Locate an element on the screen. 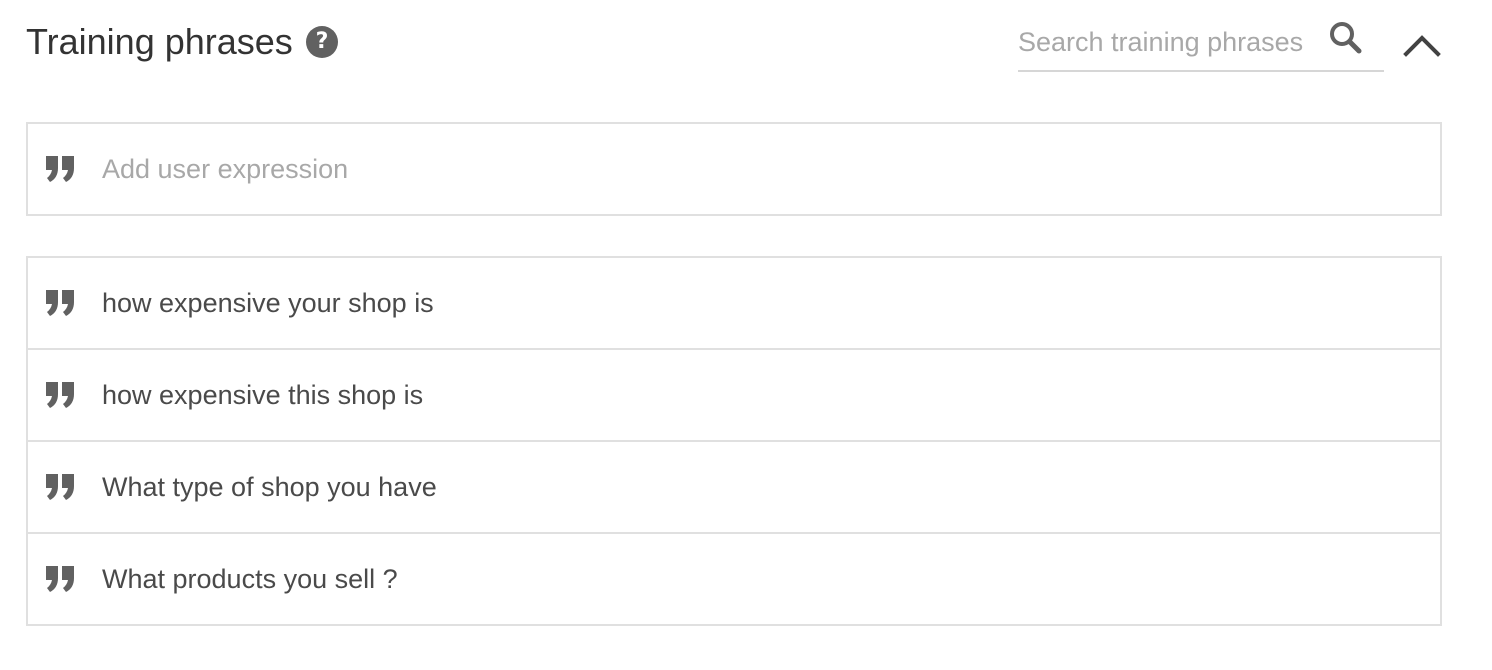  add-user-expression-input is located at coordinates (752, 169).